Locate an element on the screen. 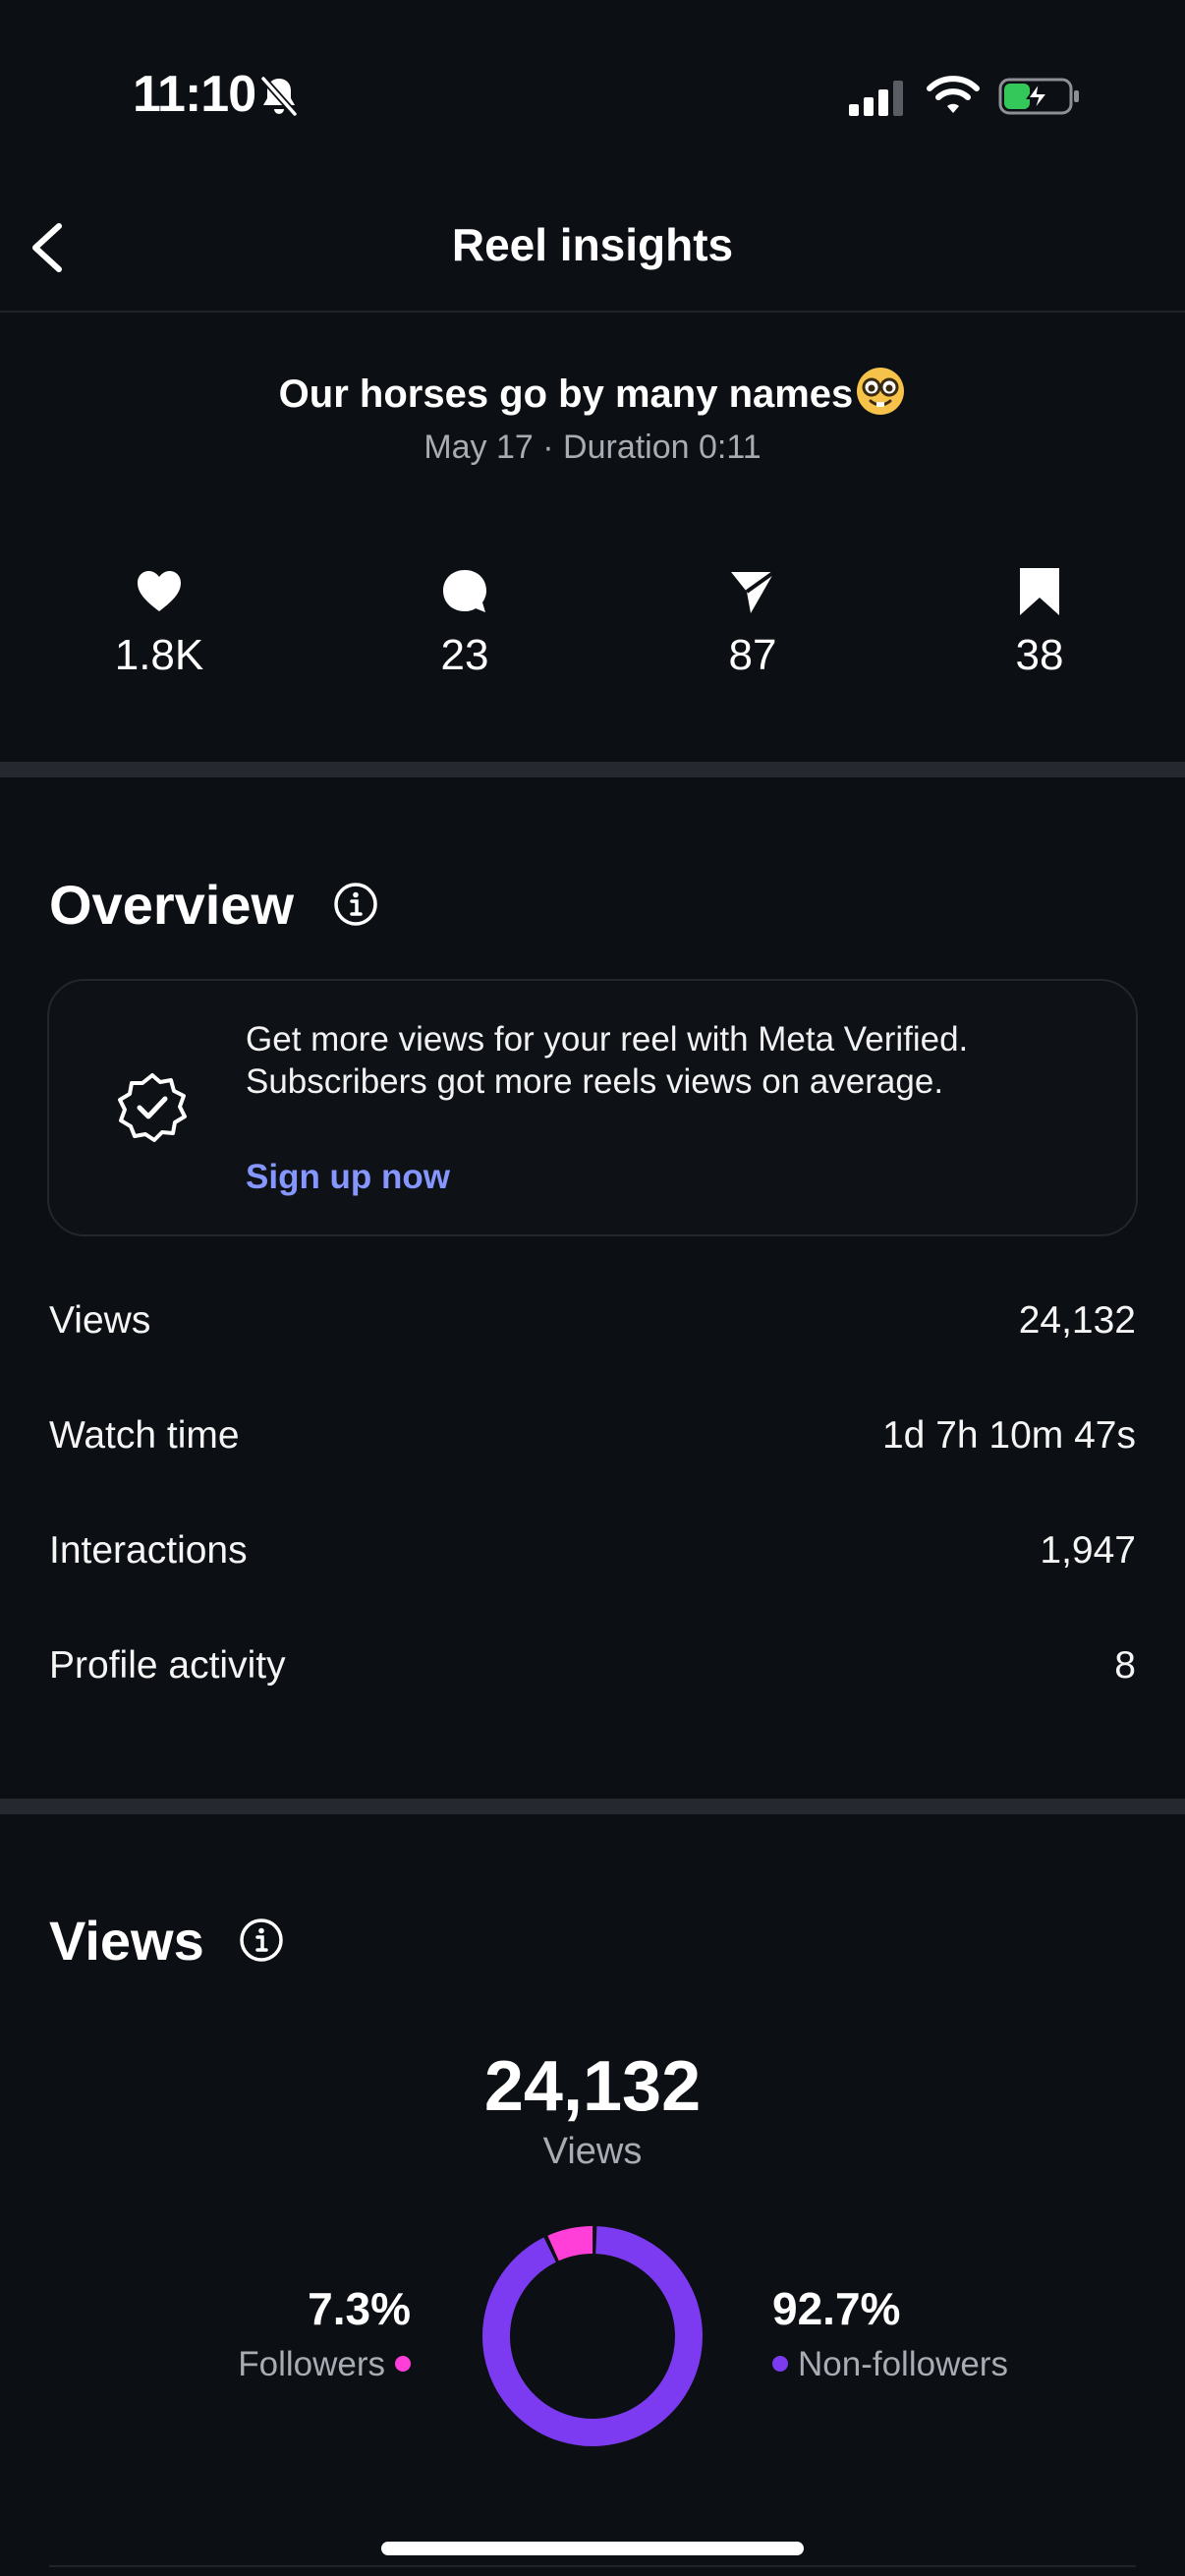 This screenshot has height=2576, width=1185. followers-legend: Followers is located at coordinates (324, 2364).